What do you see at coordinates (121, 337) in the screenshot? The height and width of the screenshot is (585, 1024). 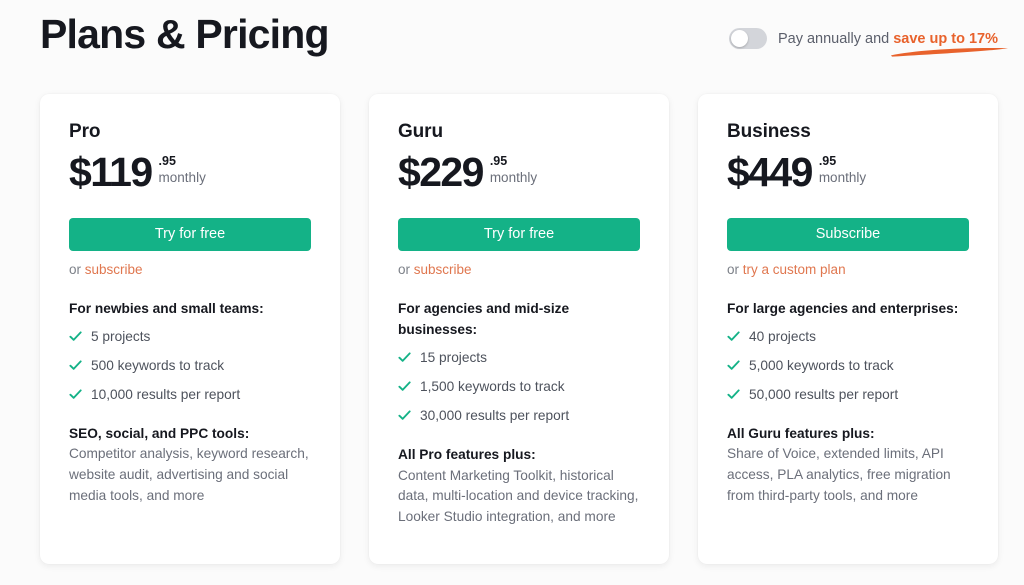 I see `feature-label: 5 projects` at bounding box center [121, 337].